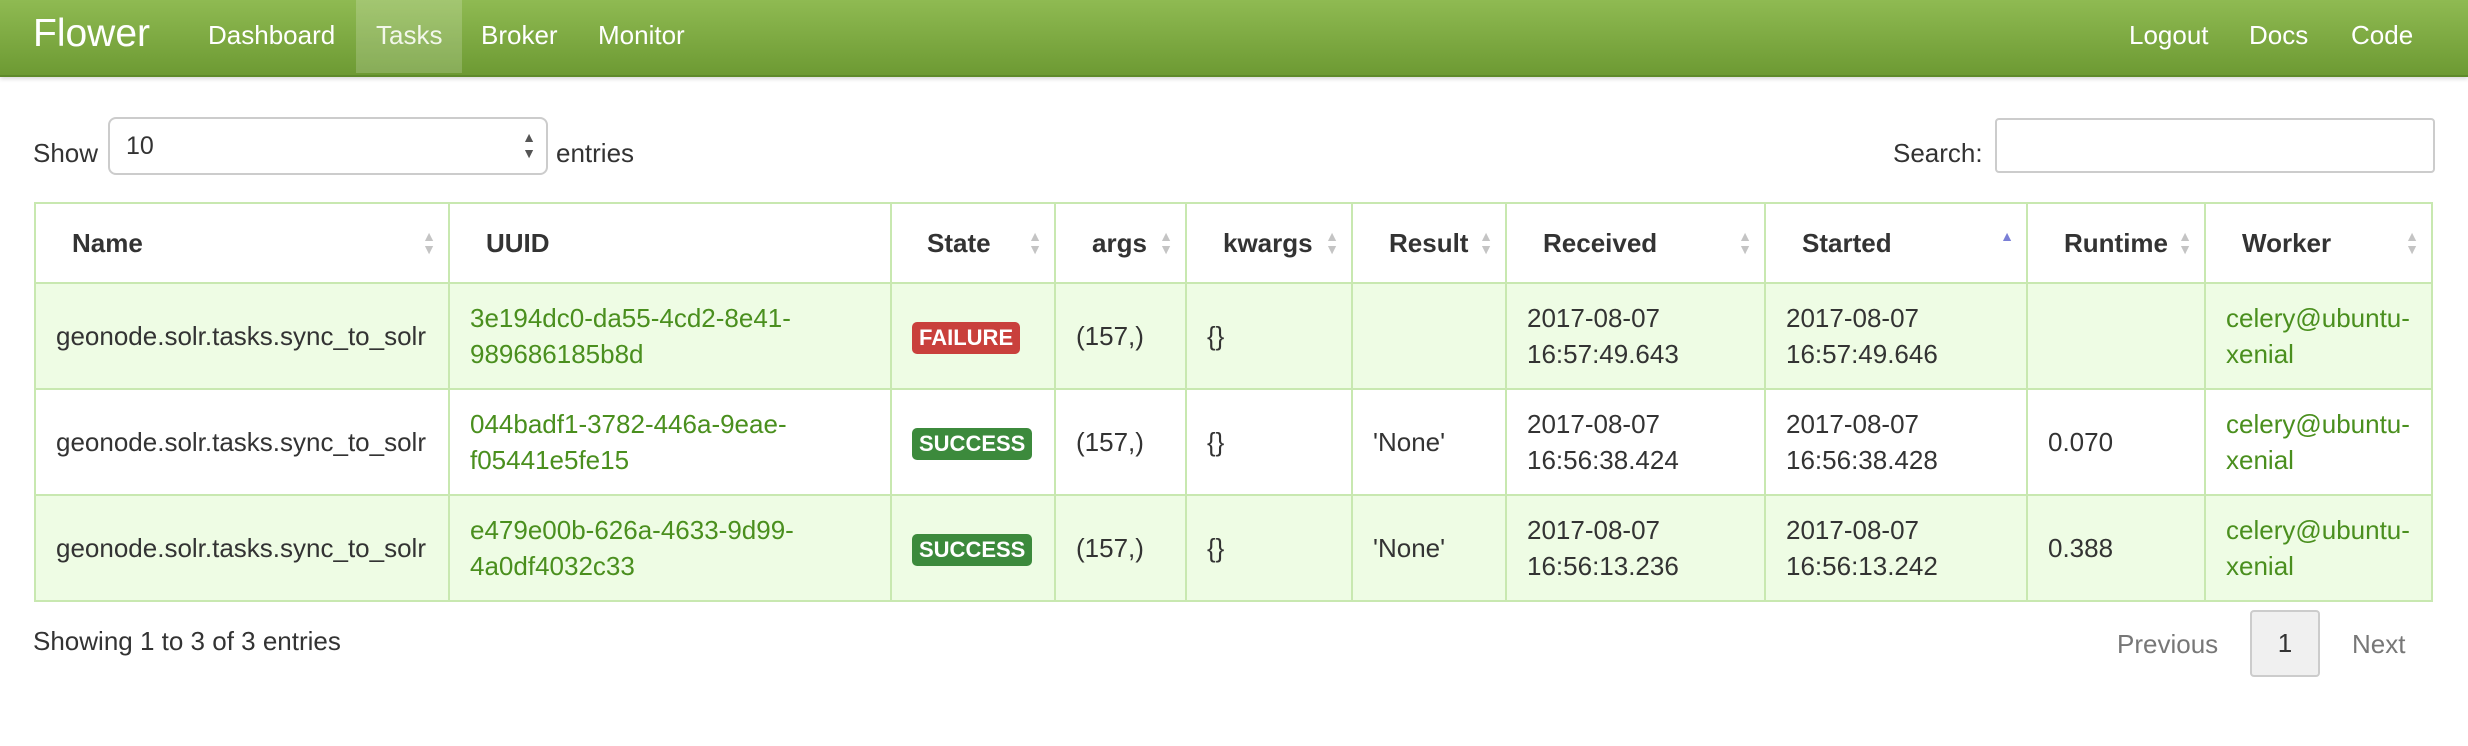  I want to click on col-header-worker: Worker ▲ ▼, so click(2318, 243).